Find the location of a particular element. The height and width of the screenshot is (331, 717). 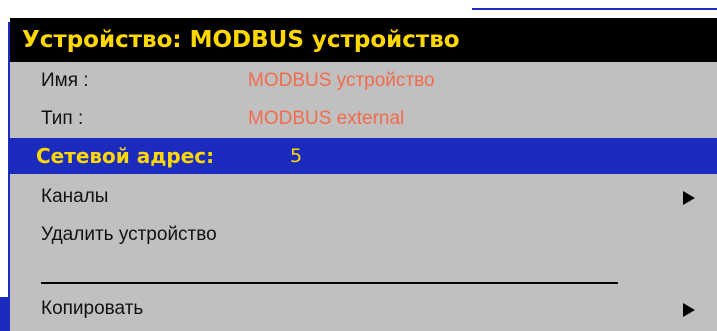

menu-item-type: Тип : MODBUS external is located at coordinates (363, 119).